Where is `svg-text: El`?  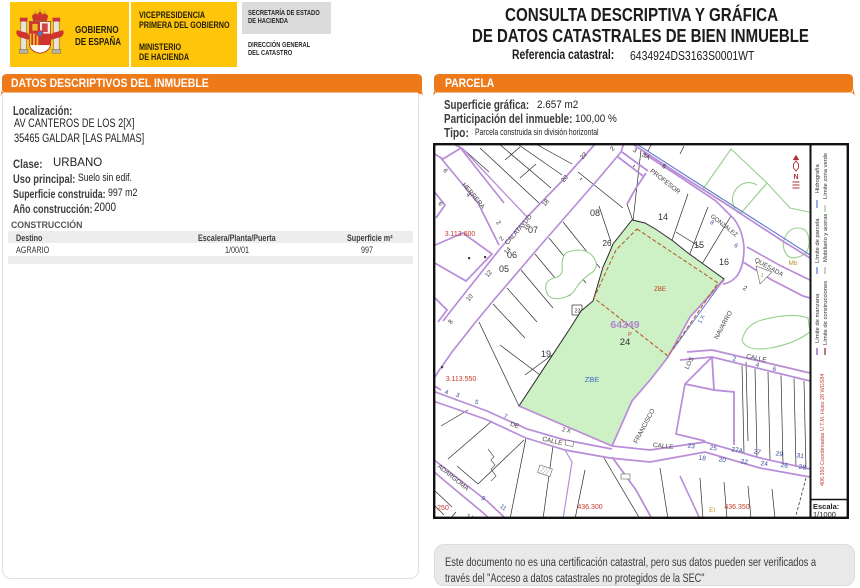
svg-text: El is located at coordinates (712, 510).